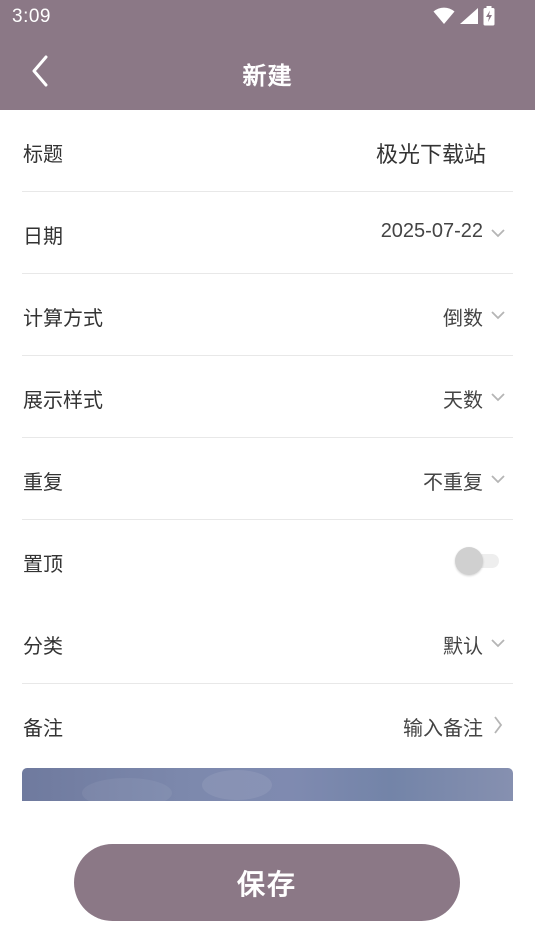  I want to click on save-button: 保存, so click(267, 882).